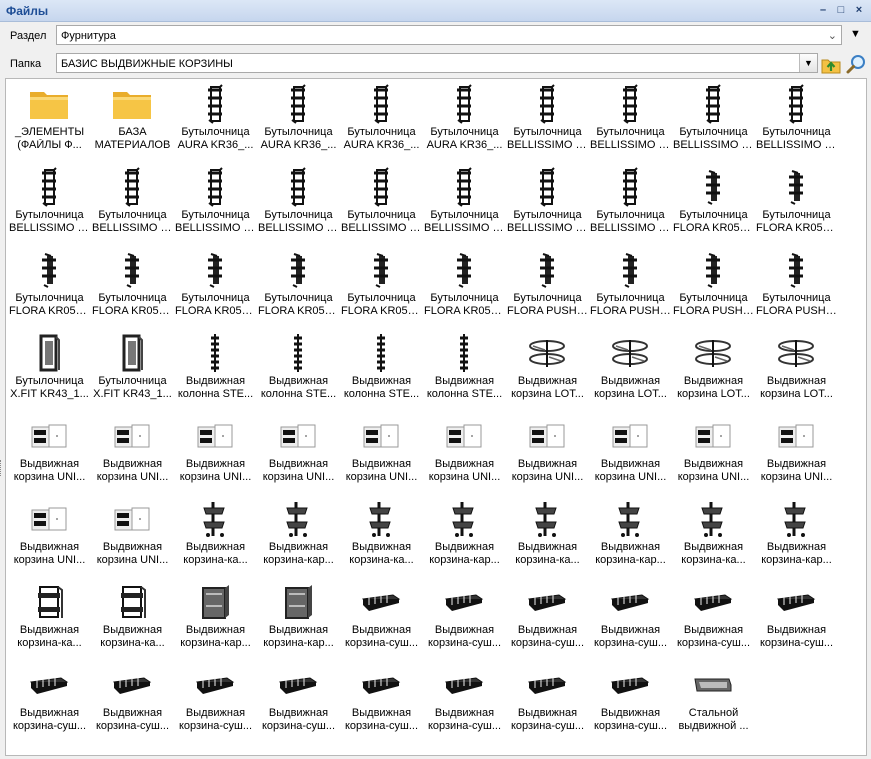 The width and height of the screenshot is (871, 759). I want to click on file-item-name-line1: Выдвижная, so click(215, 381).